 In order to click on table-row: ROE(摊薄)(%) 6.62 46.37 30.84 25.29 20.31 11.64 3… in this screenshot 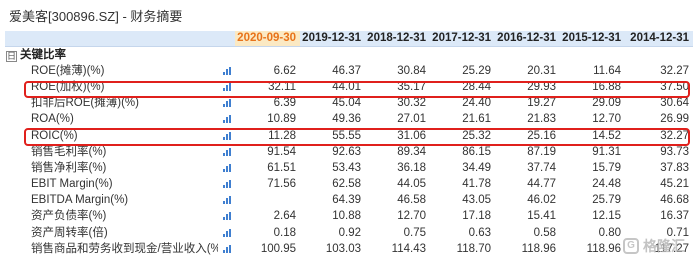, I will do `click(349, 71)`.